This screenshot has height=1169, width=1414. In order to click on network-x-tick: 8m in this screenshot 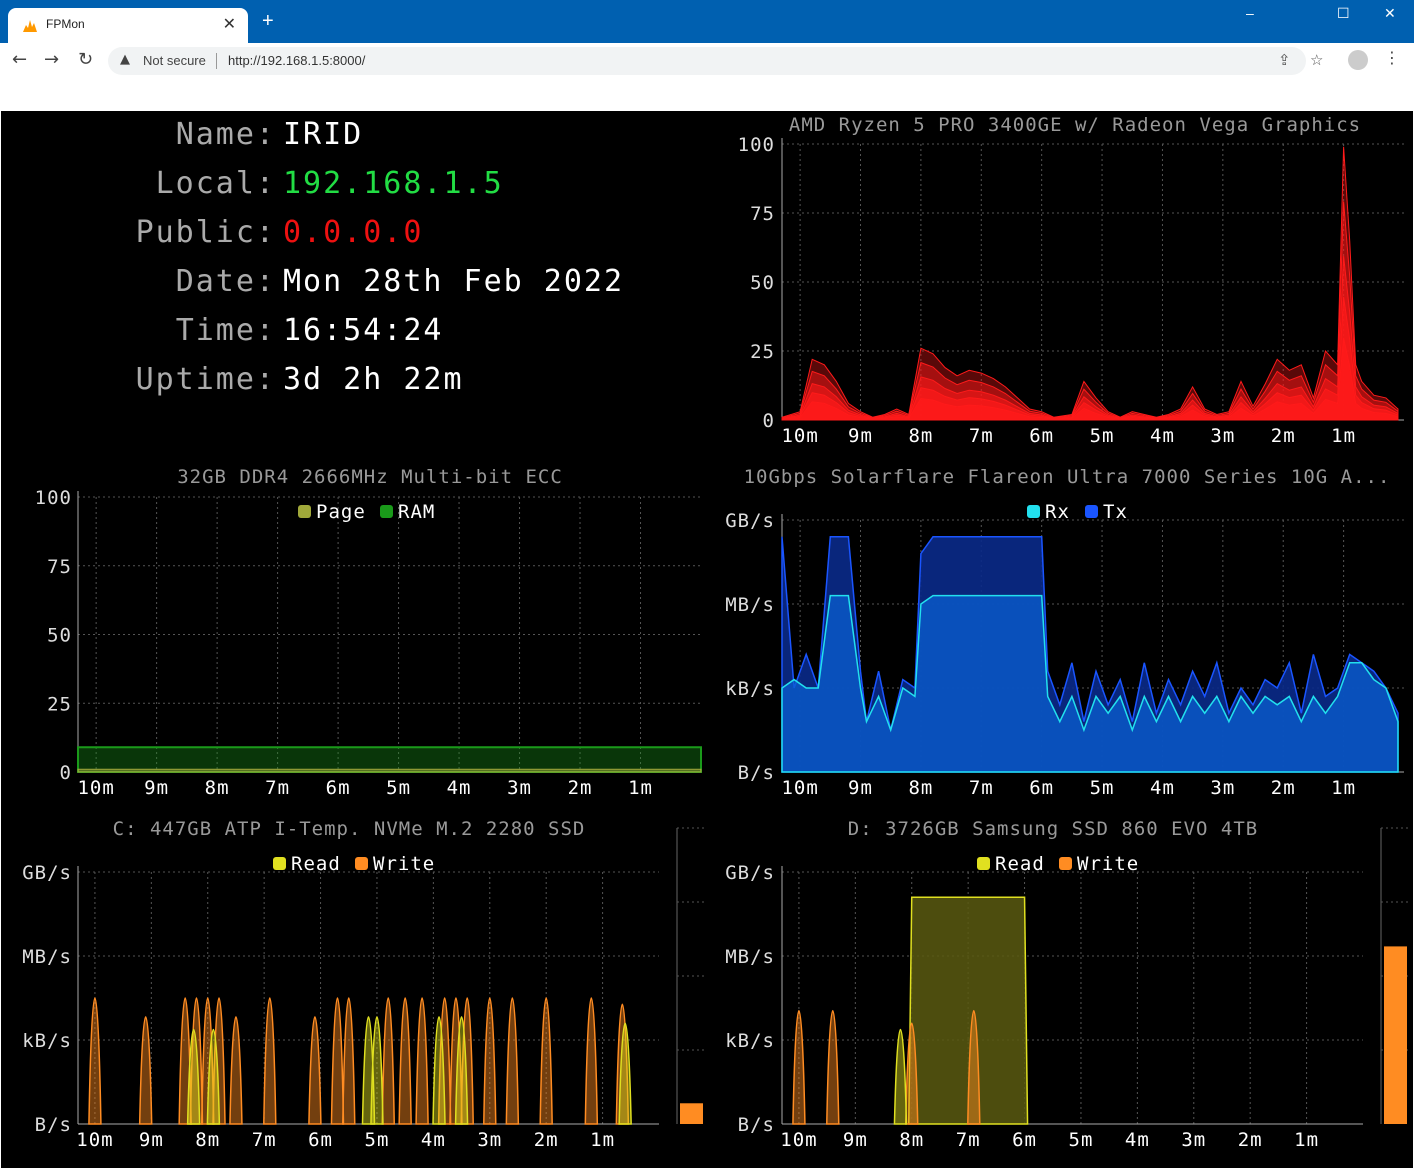, I will do `click(920, 788)`.